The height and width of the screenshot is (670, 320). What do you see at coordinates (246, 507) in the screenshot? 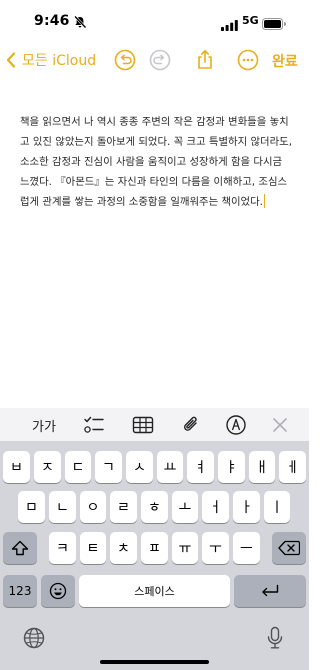
I see `key-row2-8: ㅏ` at bounding box center [246, 507].